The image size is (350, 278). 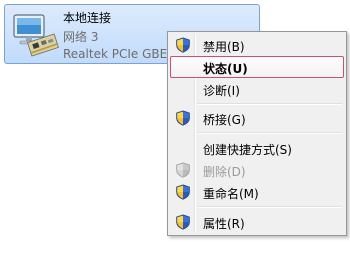 I want to click on menu-item-rename: 重命名(M), so click(x=257, y=192).